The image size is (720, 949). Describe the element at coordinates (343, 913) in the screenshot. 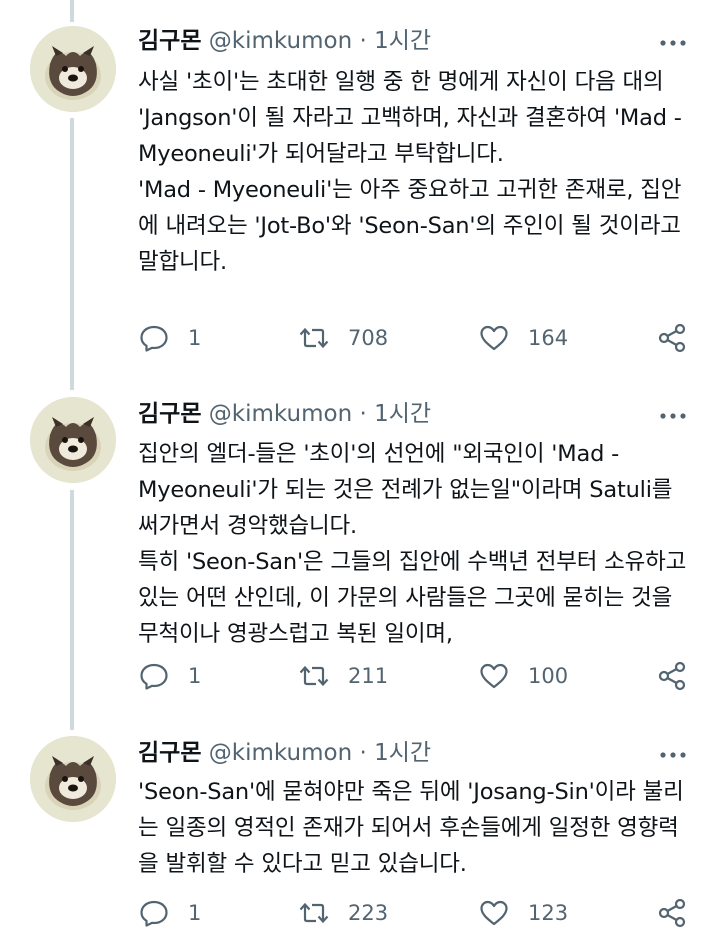

I see `retweet-button: 223` at that location.